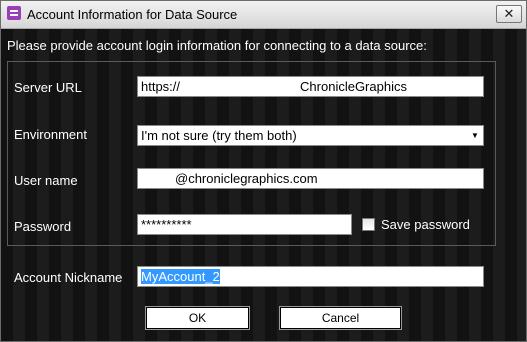  I want to click on environment-selected-value: I'm not sure (try them both), so click(219, 135).